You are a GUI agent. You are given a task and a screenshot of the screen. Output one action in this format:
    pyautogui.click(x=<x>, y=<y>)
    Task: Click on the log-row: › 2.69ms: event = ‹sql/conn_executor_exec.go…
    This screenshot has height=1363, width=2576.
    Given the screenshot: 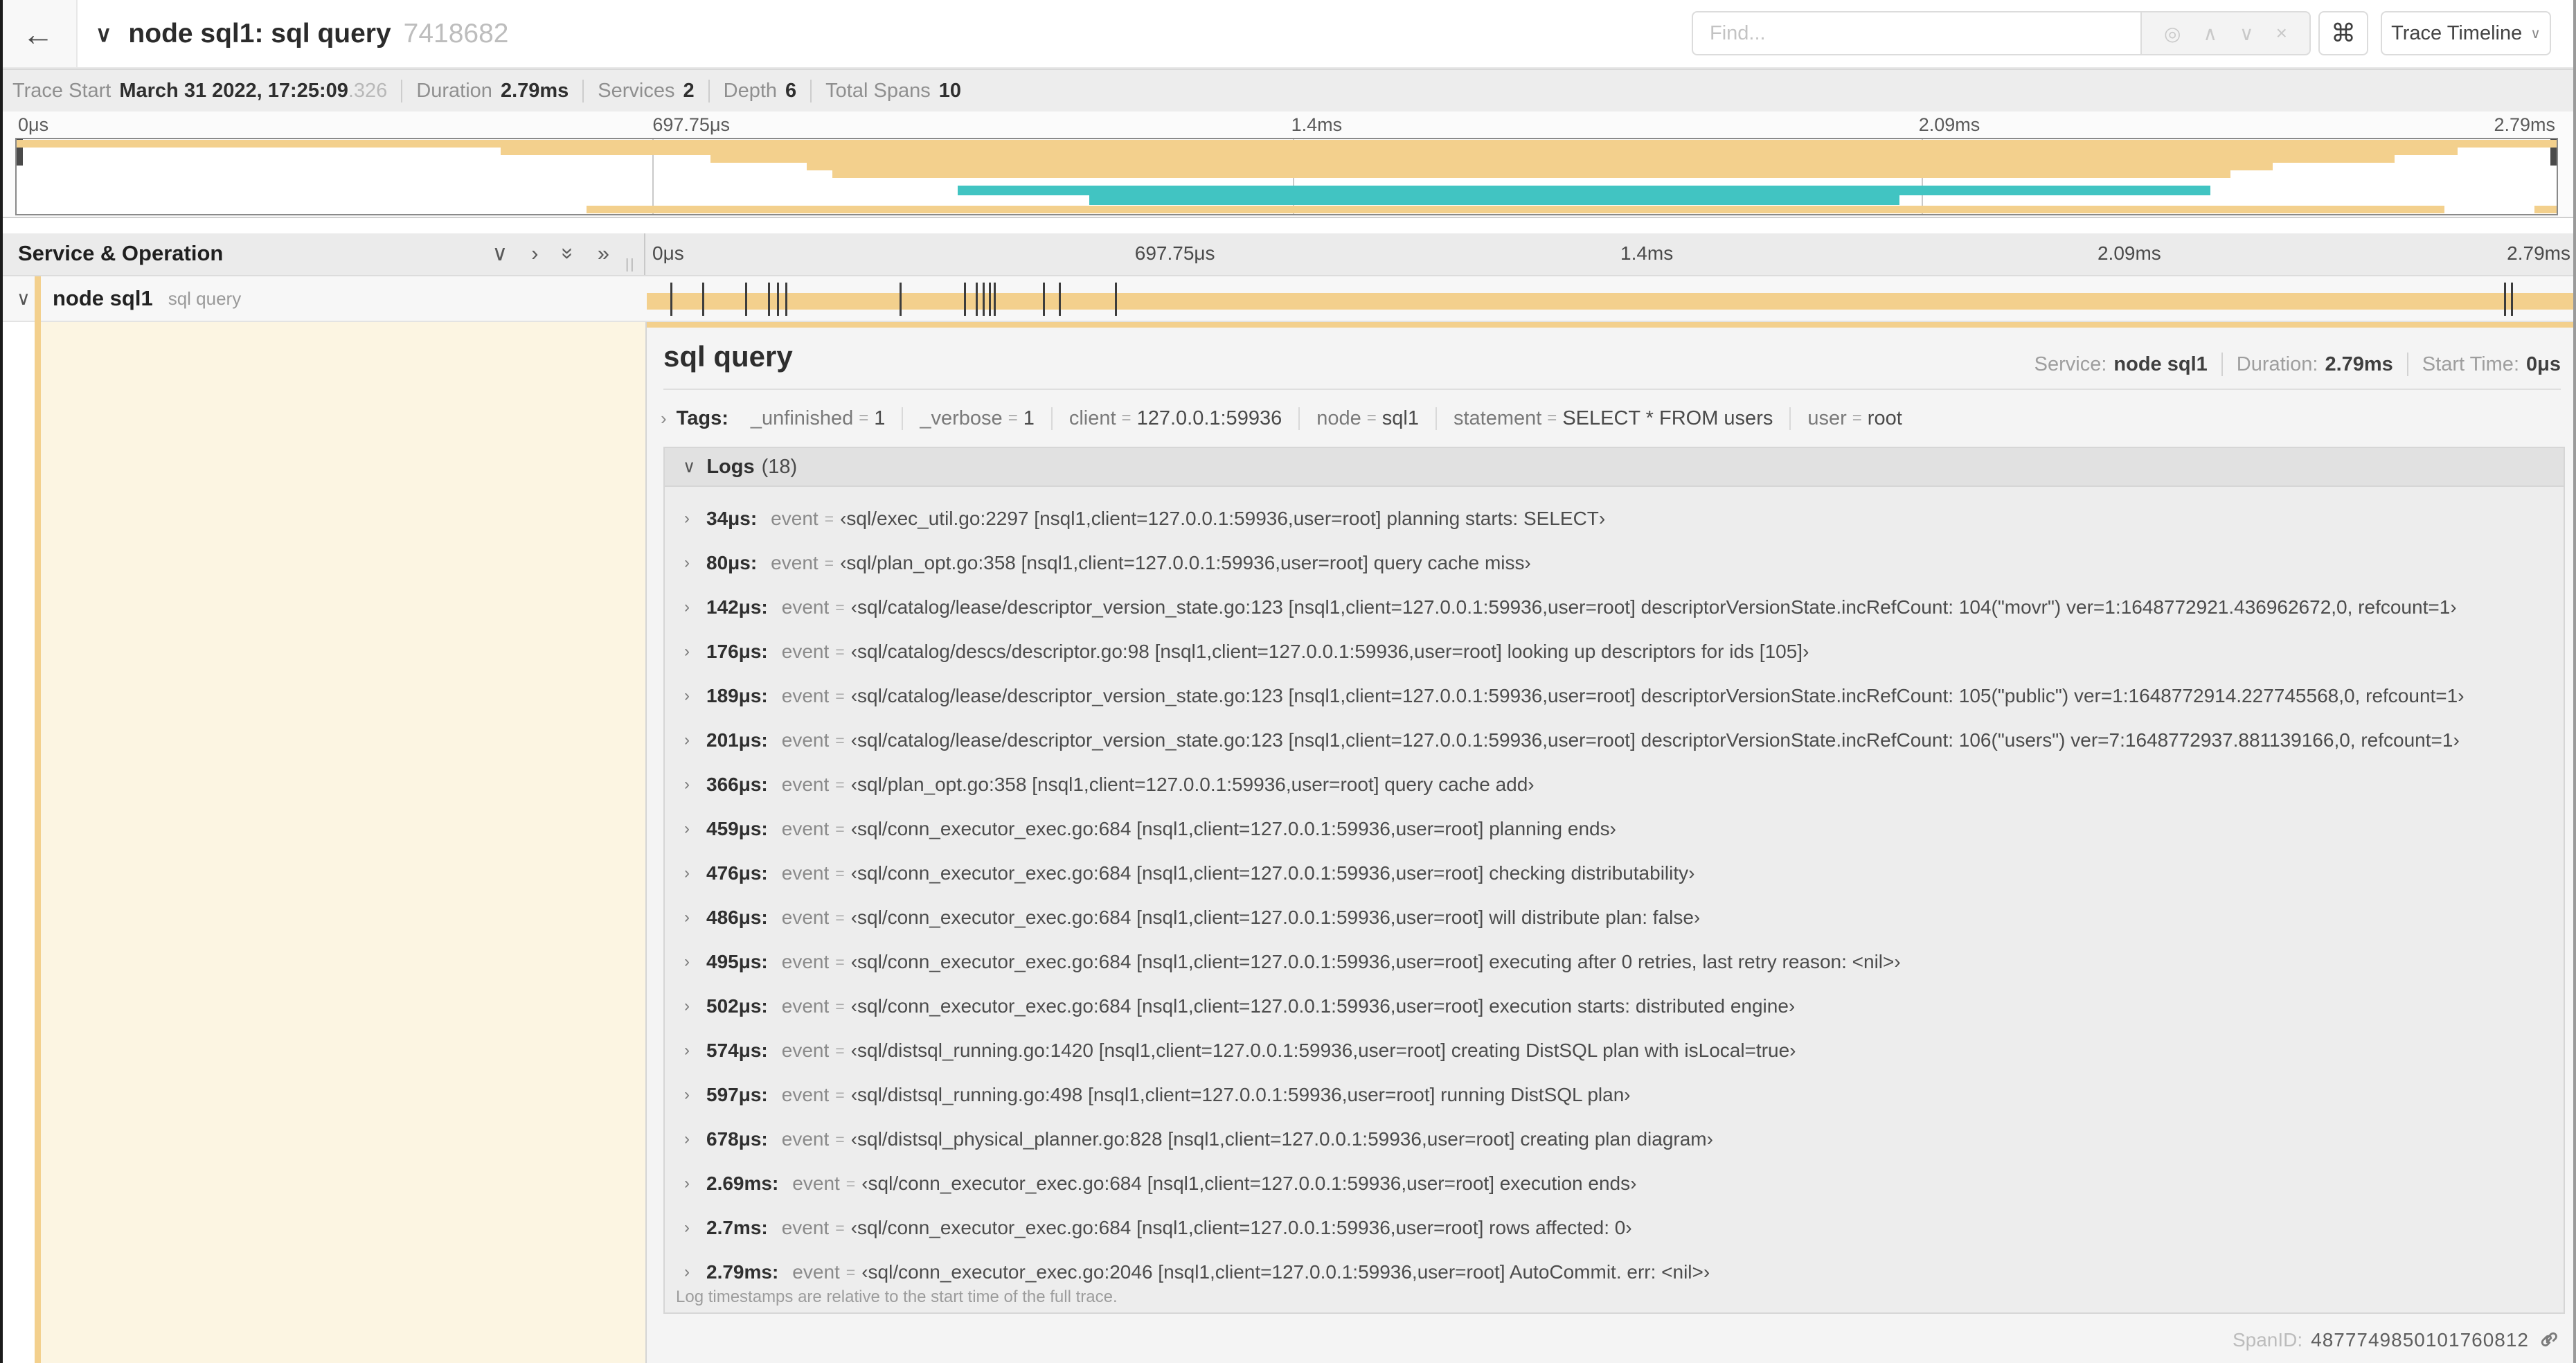 What is the action you would take?
    pyautogui.click(x=1615, y=1183)
    